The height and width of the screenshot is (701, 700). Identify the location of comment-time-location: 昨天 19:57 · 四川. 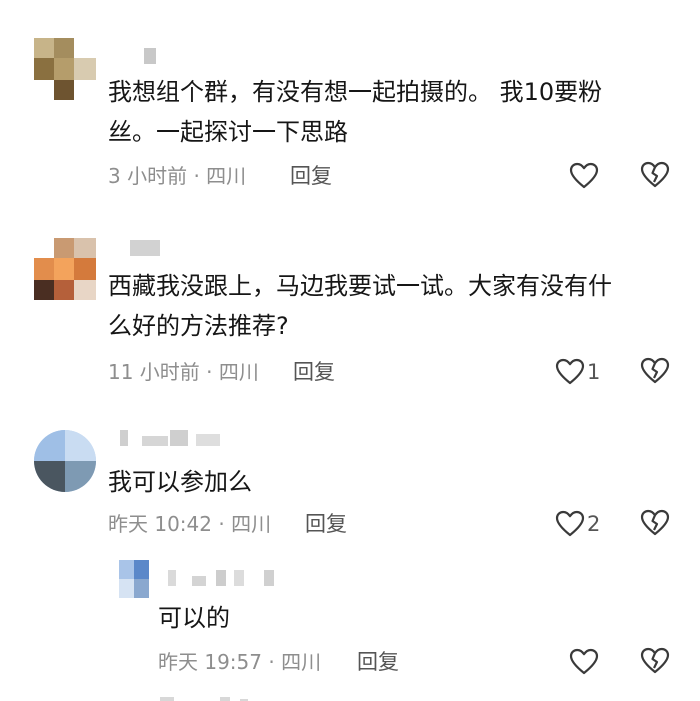
(240, 662).